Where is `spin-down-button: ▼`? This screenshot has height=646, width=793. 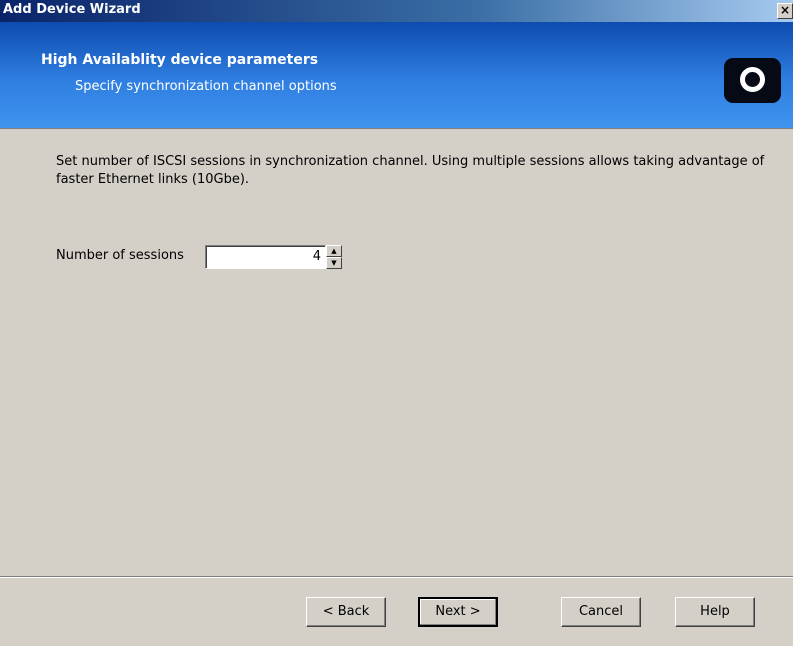 spin-down-button: ▼ is located at coordinates (334, 263).